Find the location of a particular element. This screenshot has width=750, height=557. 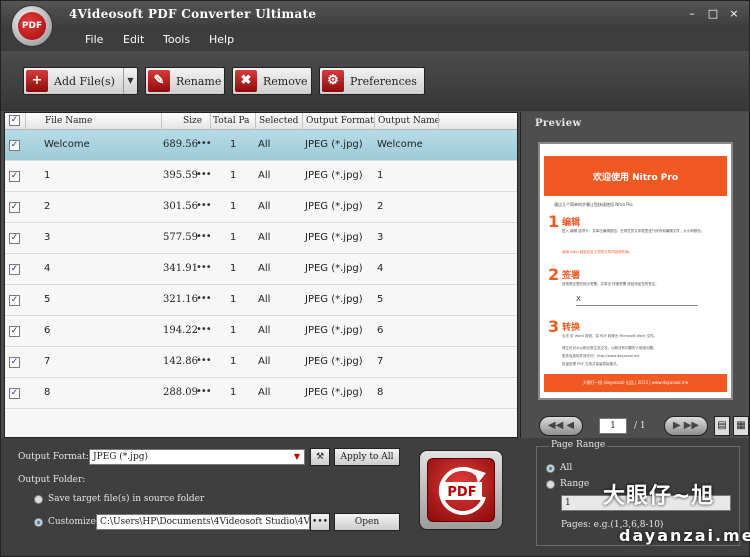

convert-button: PDF is located at coordinates (461, 490).